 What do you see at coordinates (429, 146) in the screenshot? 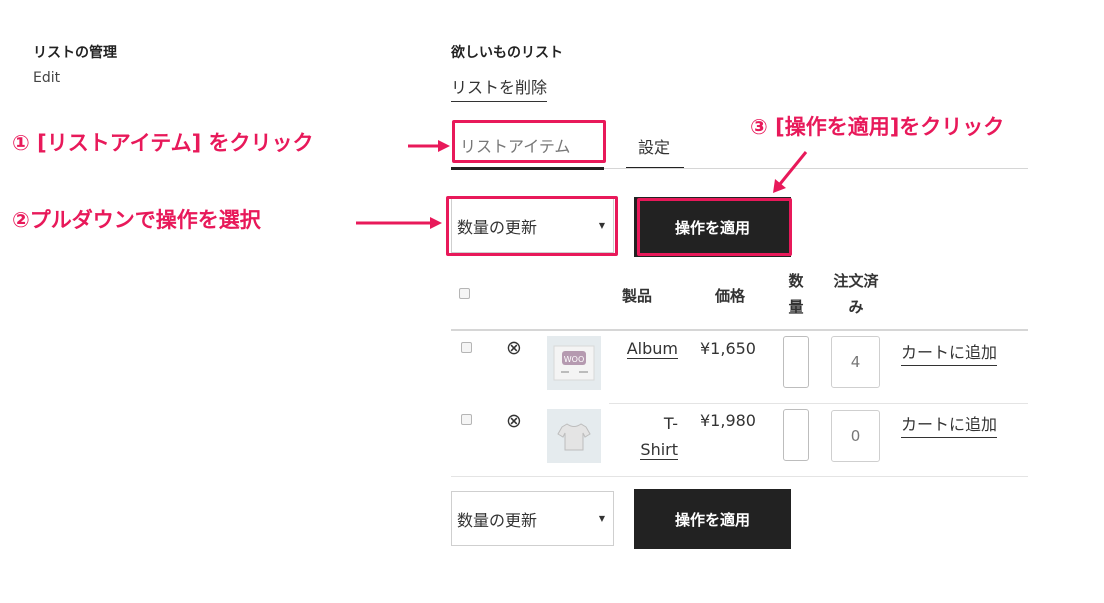
I see `arrow-step1-icon` at bounding box center [429, 146].